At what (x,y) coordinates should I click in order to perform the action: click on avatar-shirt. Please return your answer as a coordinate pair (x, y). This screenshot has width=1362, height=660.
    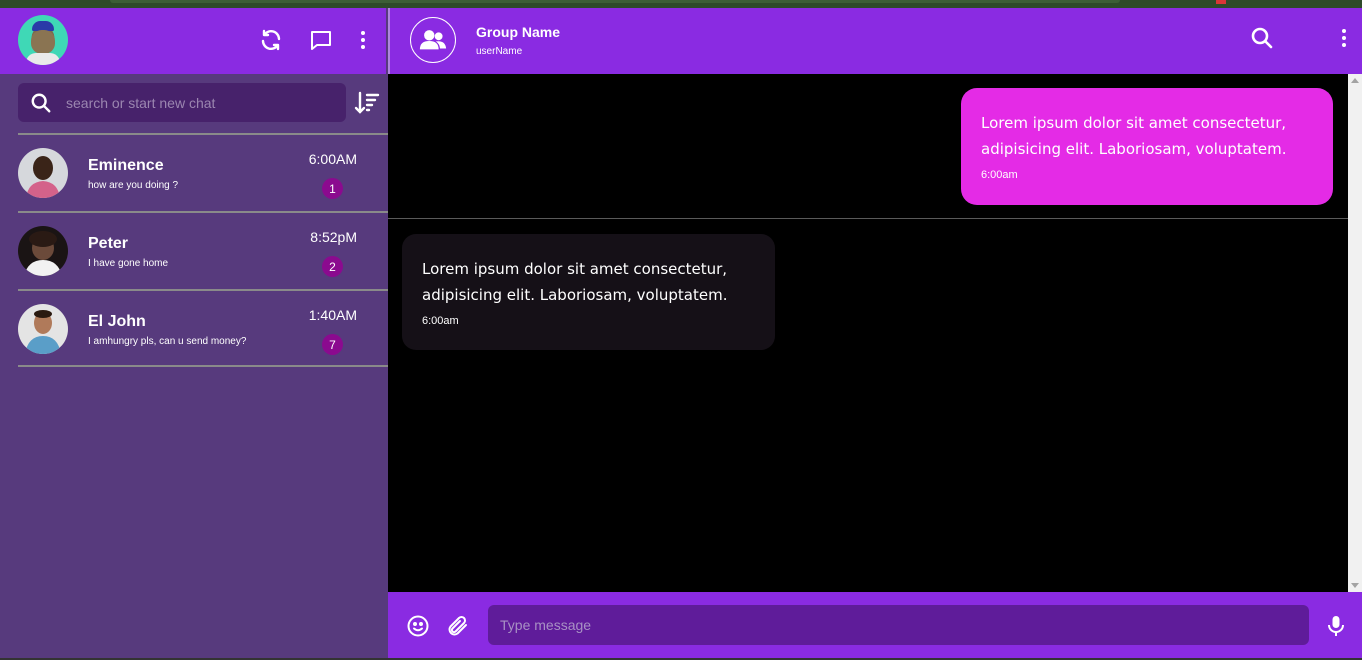
    Looking at the image, I should click on (43, 59).